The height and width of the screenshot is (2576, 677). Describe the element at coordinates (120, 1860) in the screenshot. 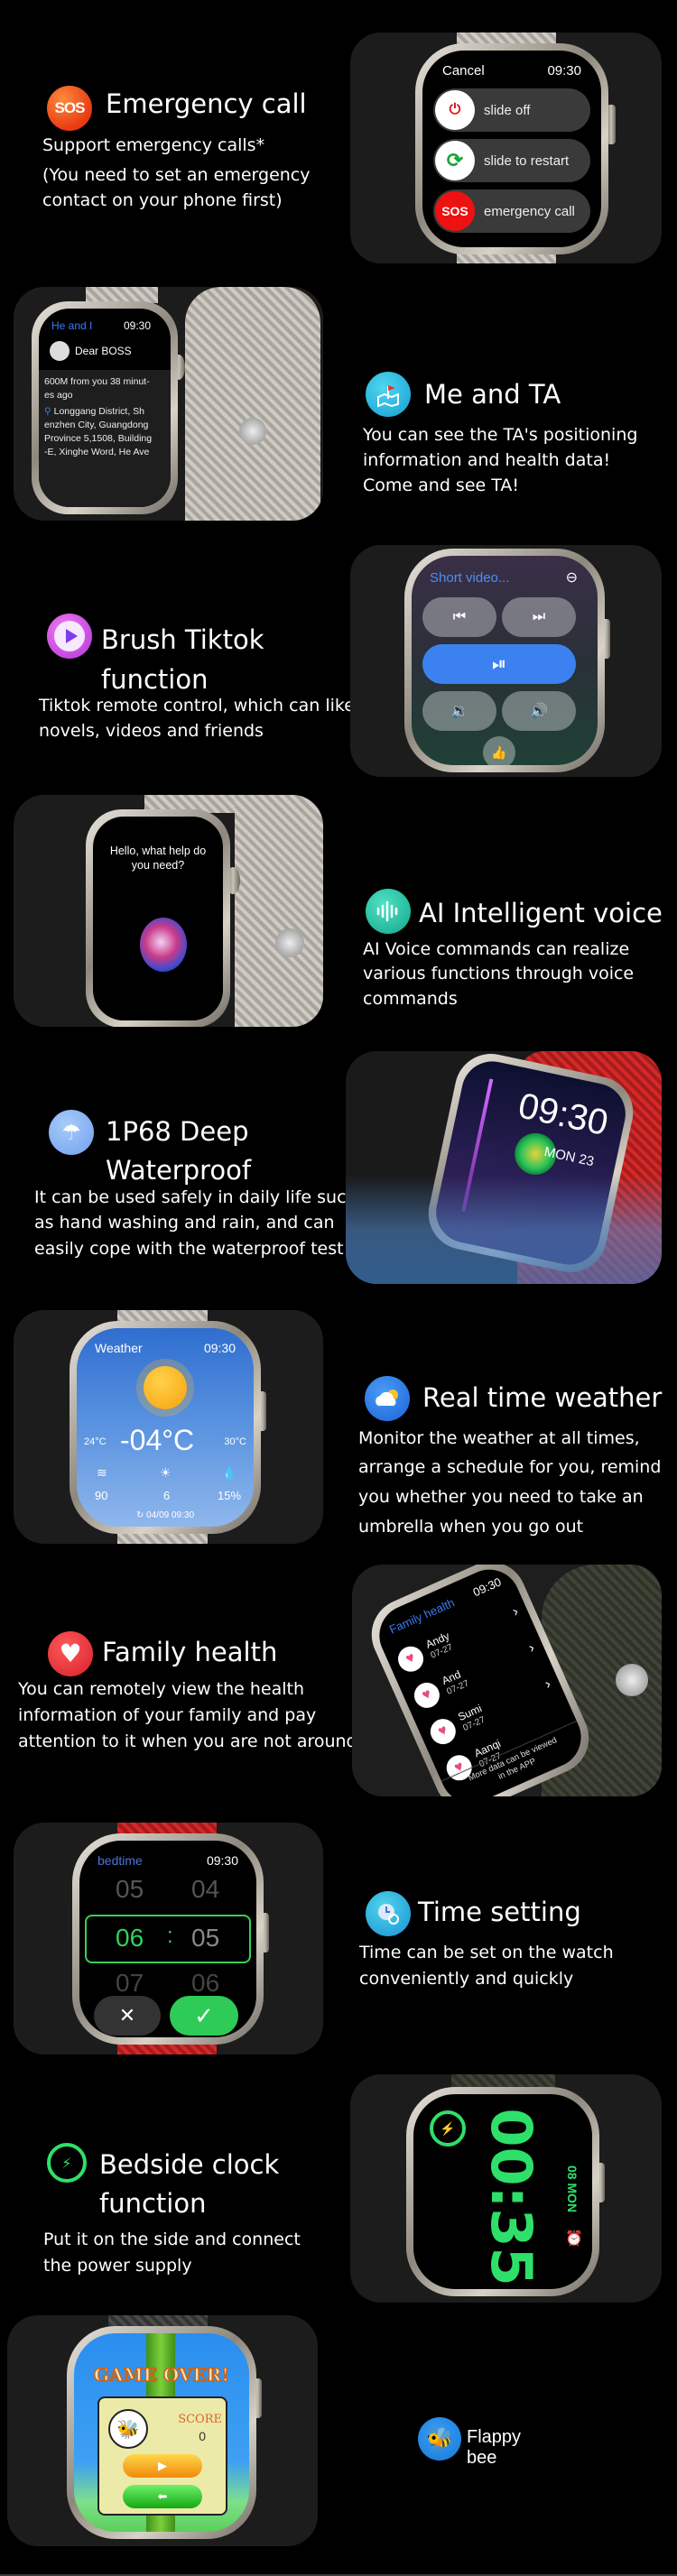

I see `watch-header: bedtime` at that location.